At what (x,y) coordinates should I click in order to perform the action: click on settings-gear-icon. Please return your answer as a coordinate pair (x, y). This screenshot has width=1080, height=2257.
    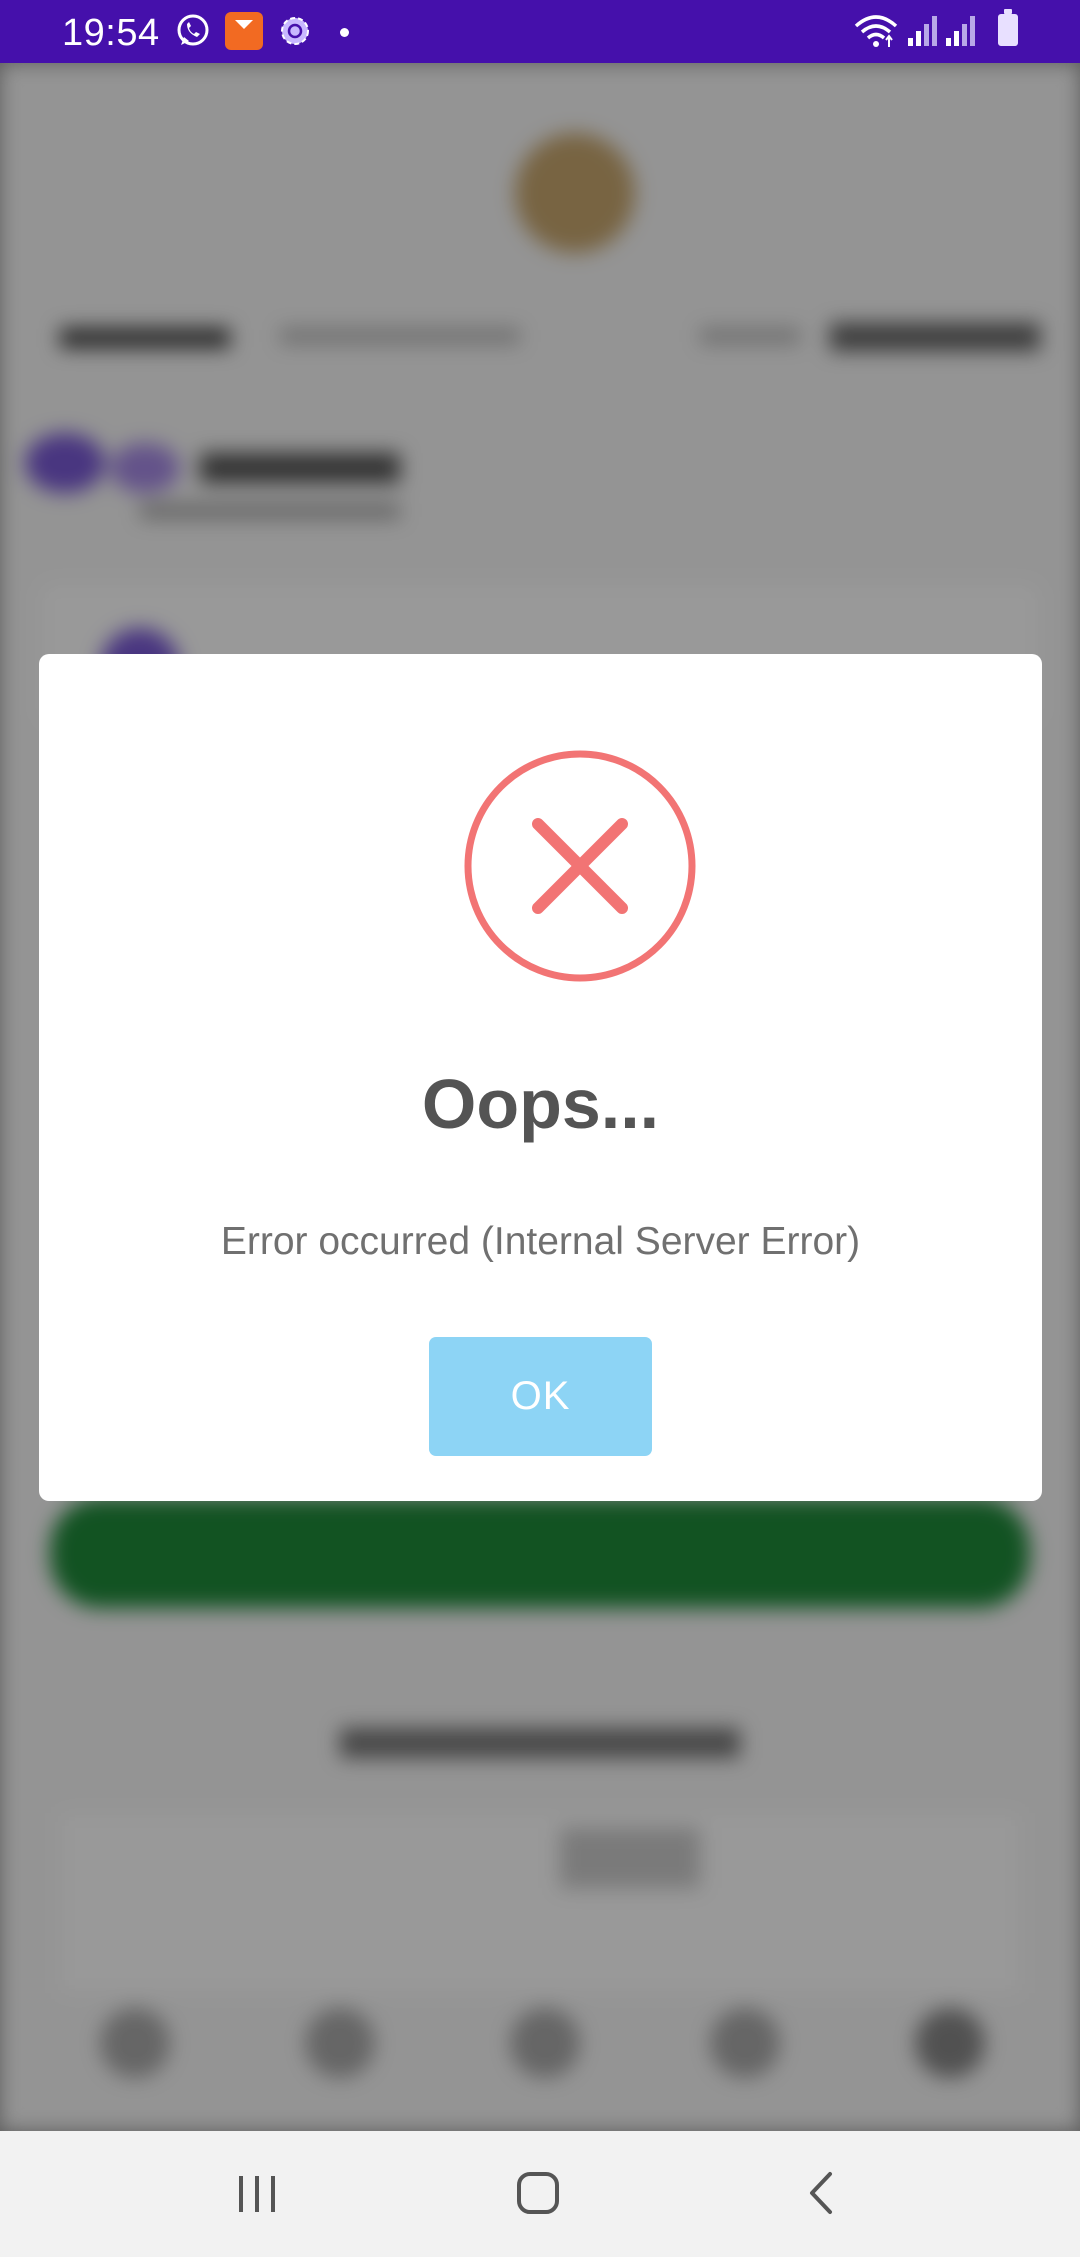
    Looking at the image, I should click on (295, 33).